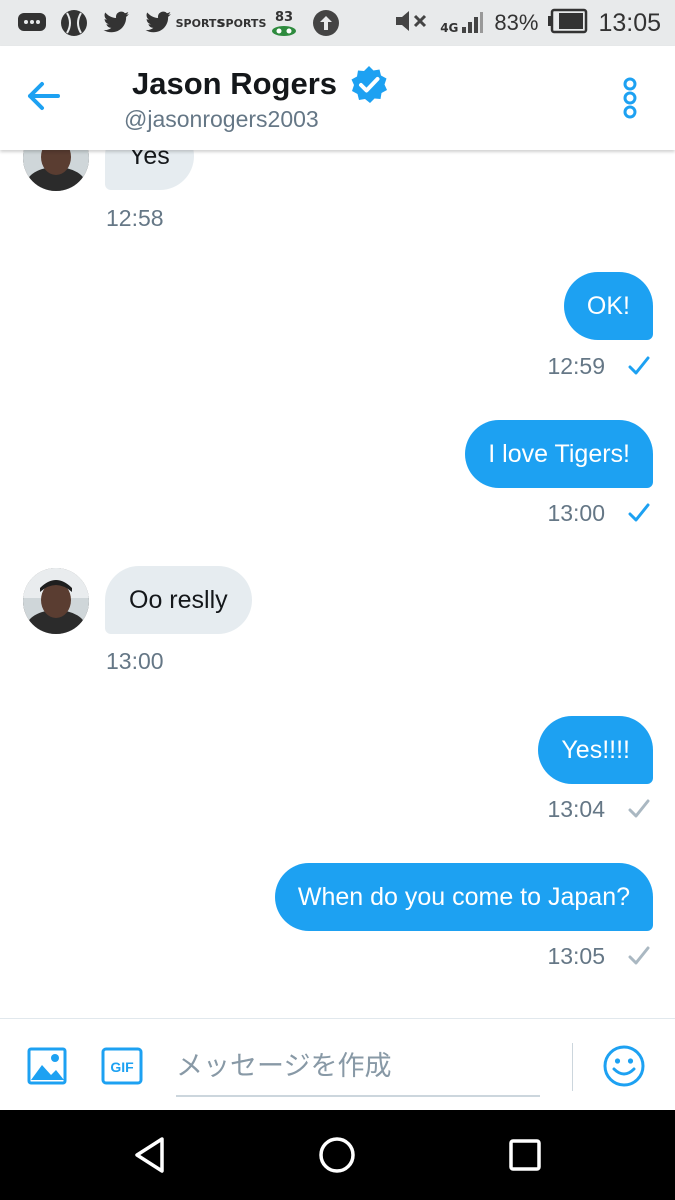  I want to click on image-icon, so click(47, 1066).